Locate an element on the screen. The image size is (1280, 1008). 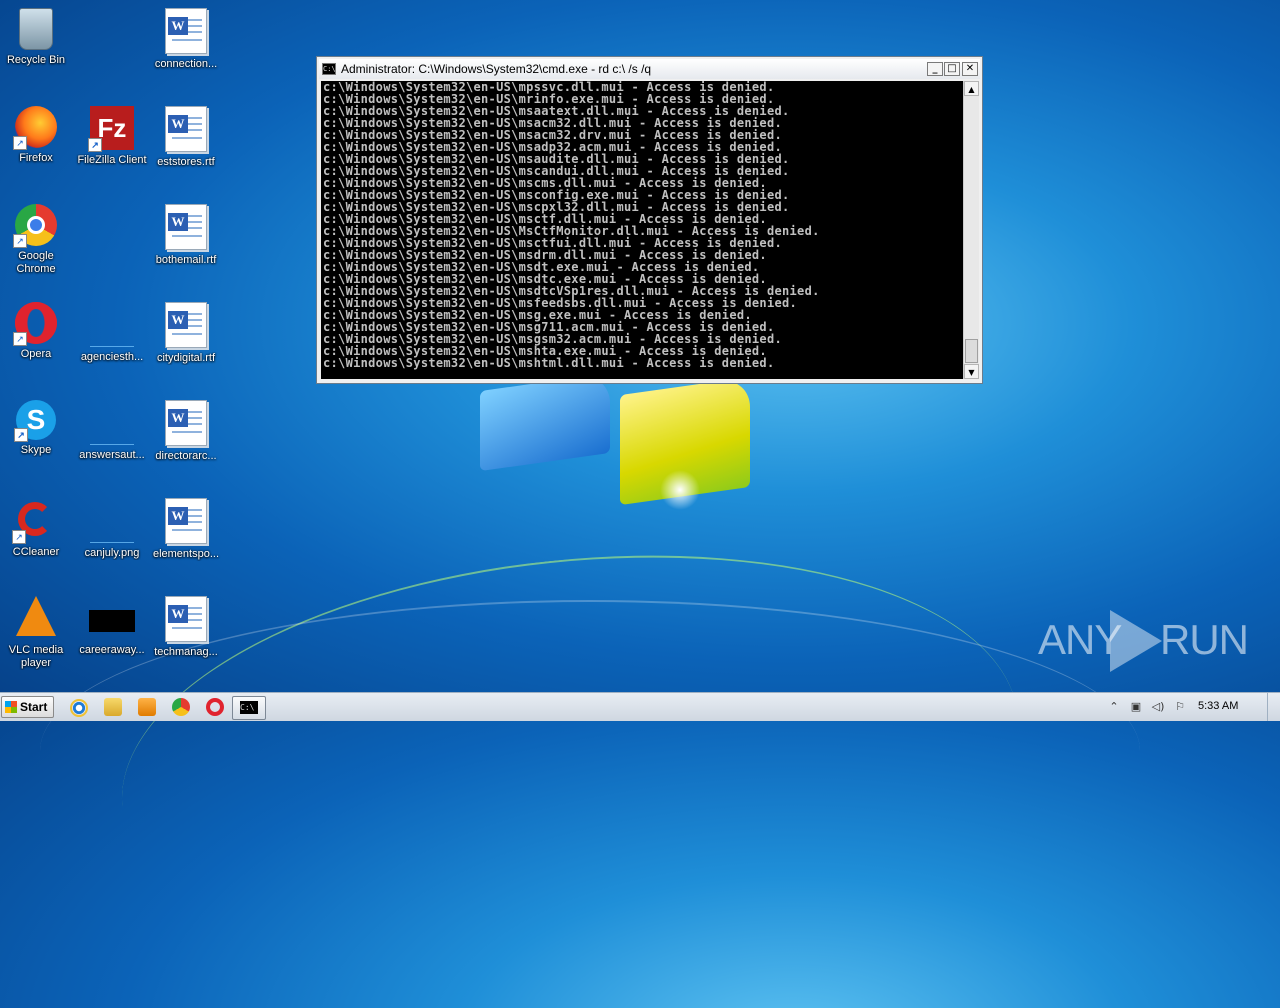
desktop-icon-skype: S ↗ Skype is located at coordinates (37, 428).